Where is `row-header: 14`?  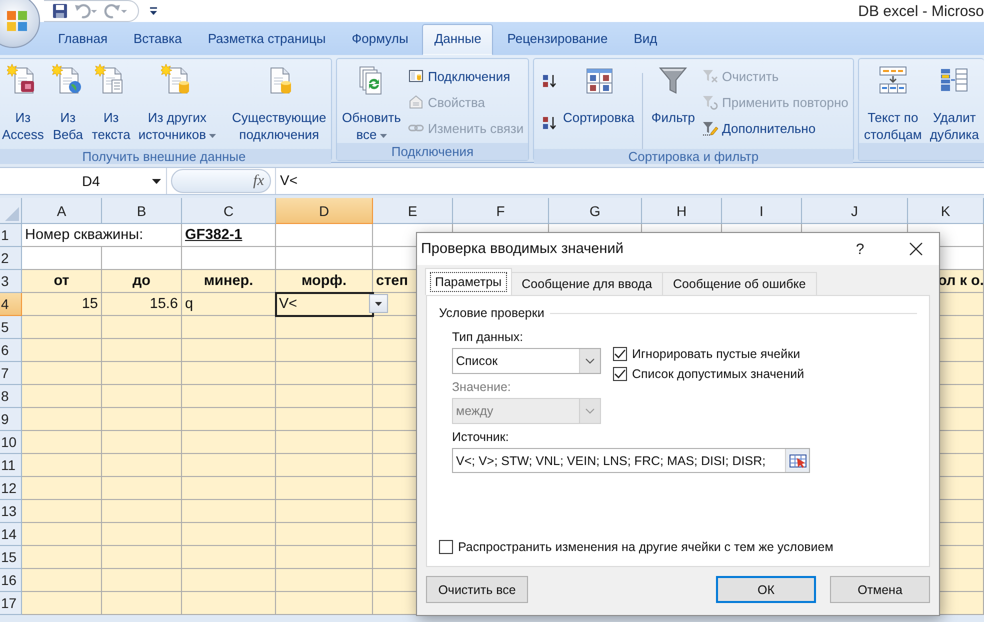
row-header: 14 is located at coordinates (11, 534).